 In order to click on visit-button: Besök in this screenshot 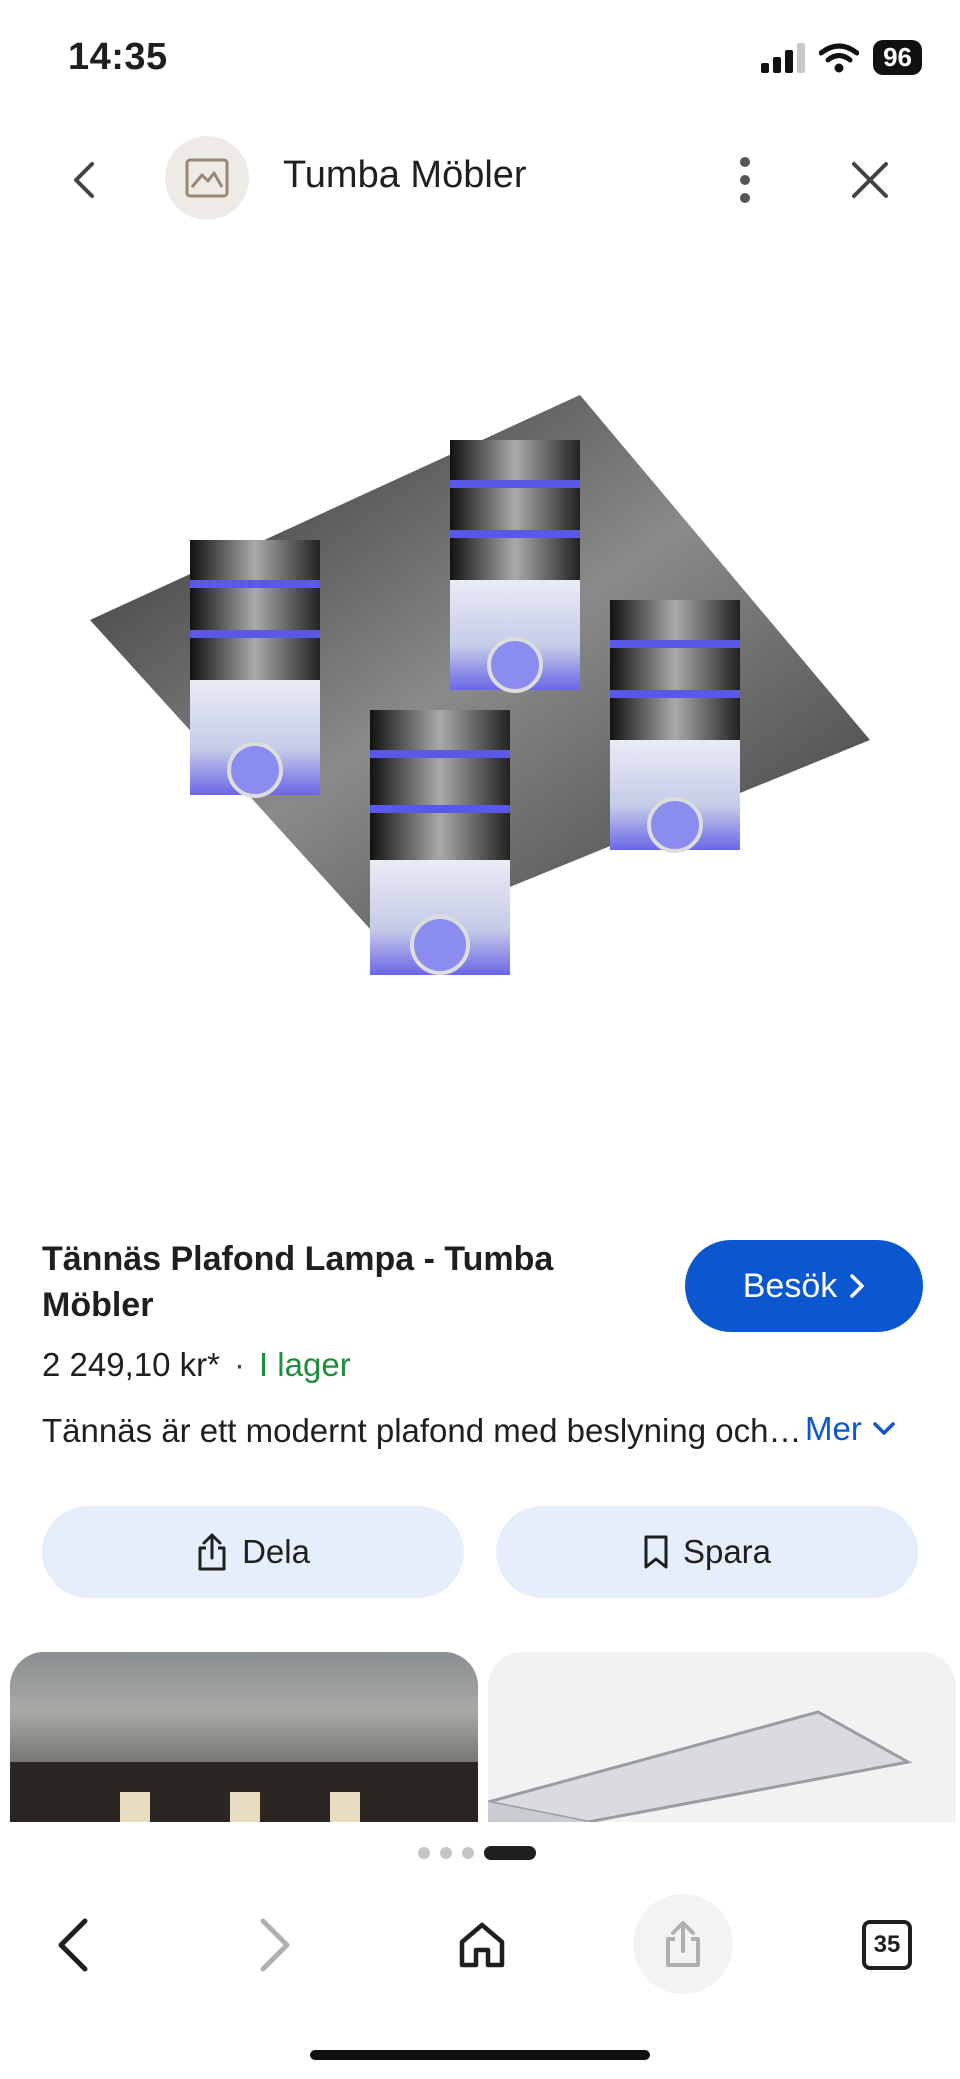, I will do `click(804, 1286)`.